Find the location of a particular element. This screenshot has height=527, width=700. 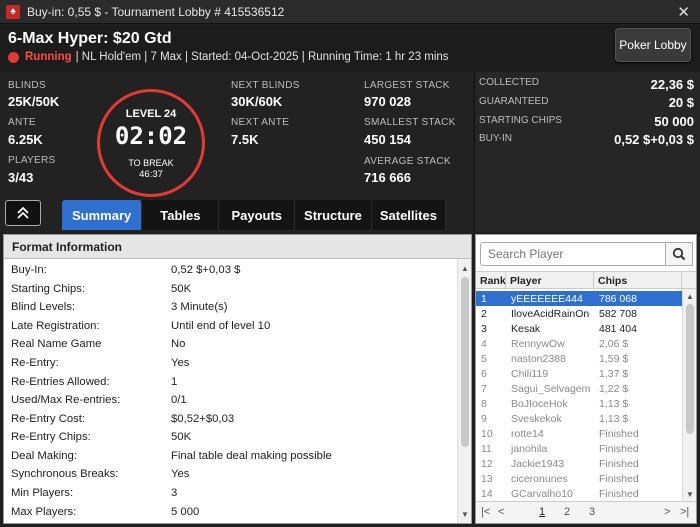

format-value: 3 Minute(s) is located at coordinates (199, 307).